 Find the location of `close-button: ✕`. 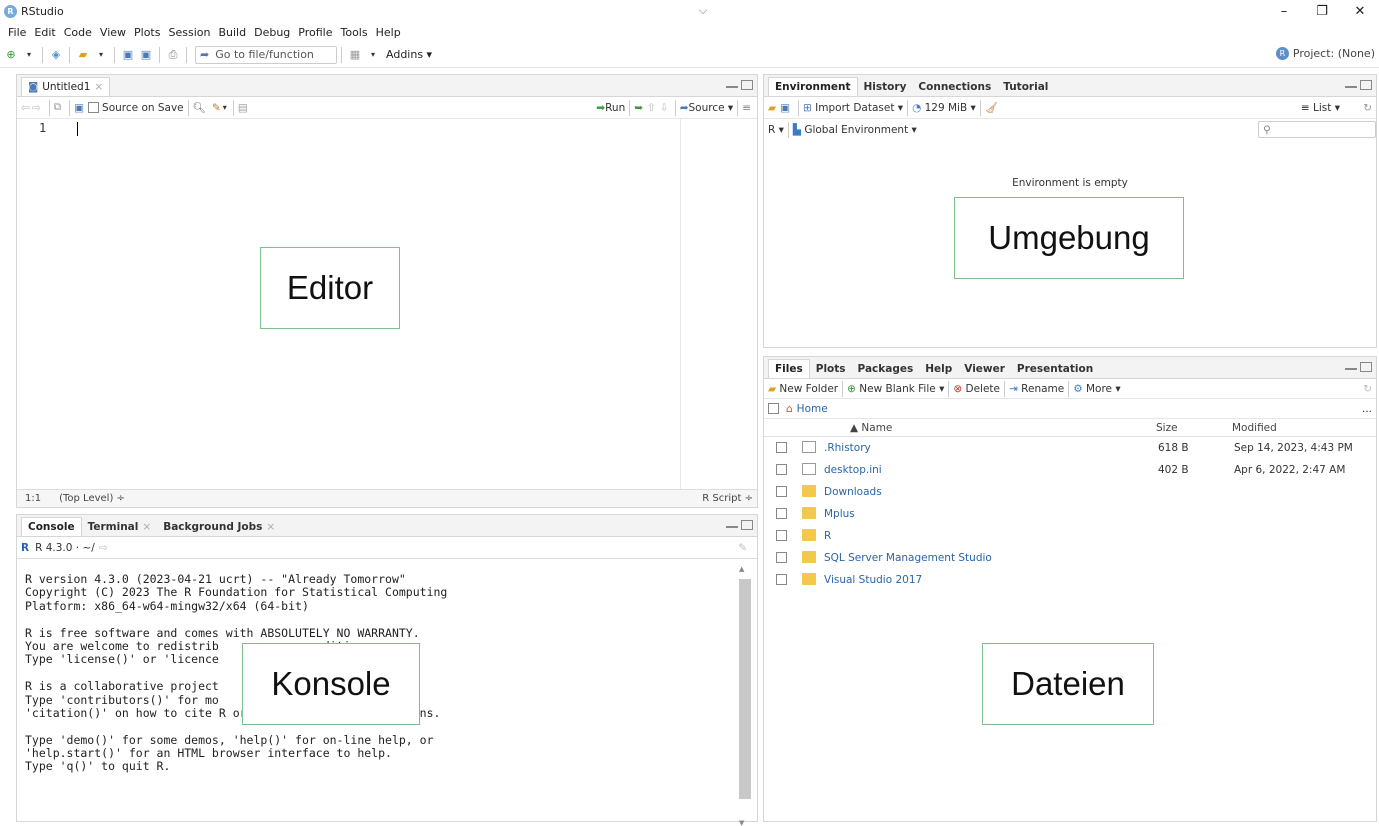

close-button: ✕ is located at coordinates (1360, 11).